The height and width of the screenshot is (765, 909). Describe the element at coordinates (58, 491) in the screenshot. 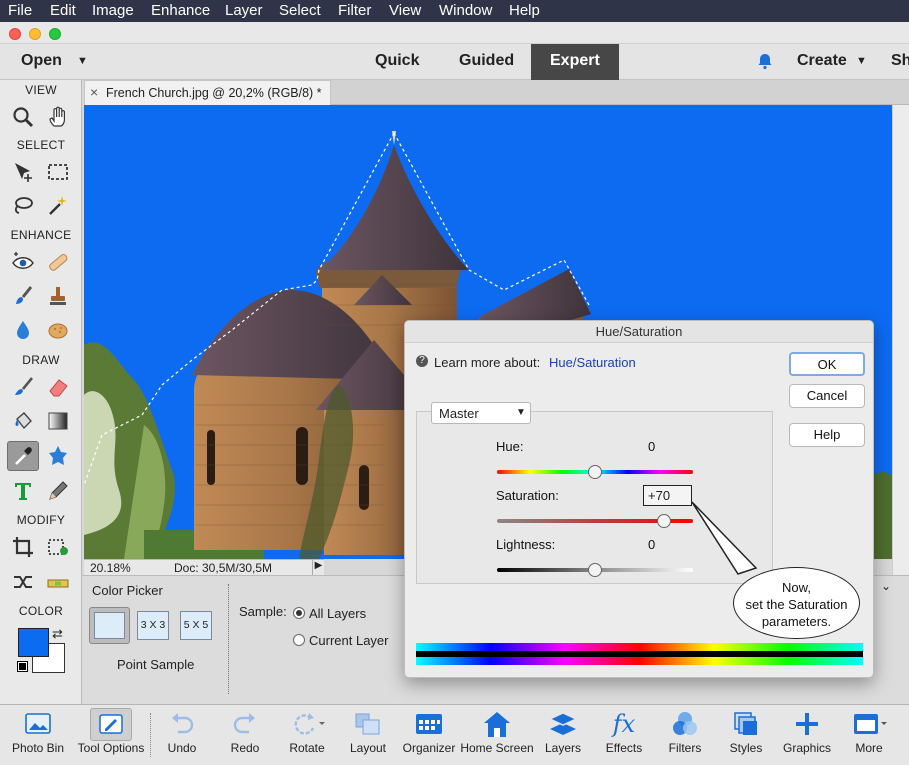

I see `pencil-tool` at that location.